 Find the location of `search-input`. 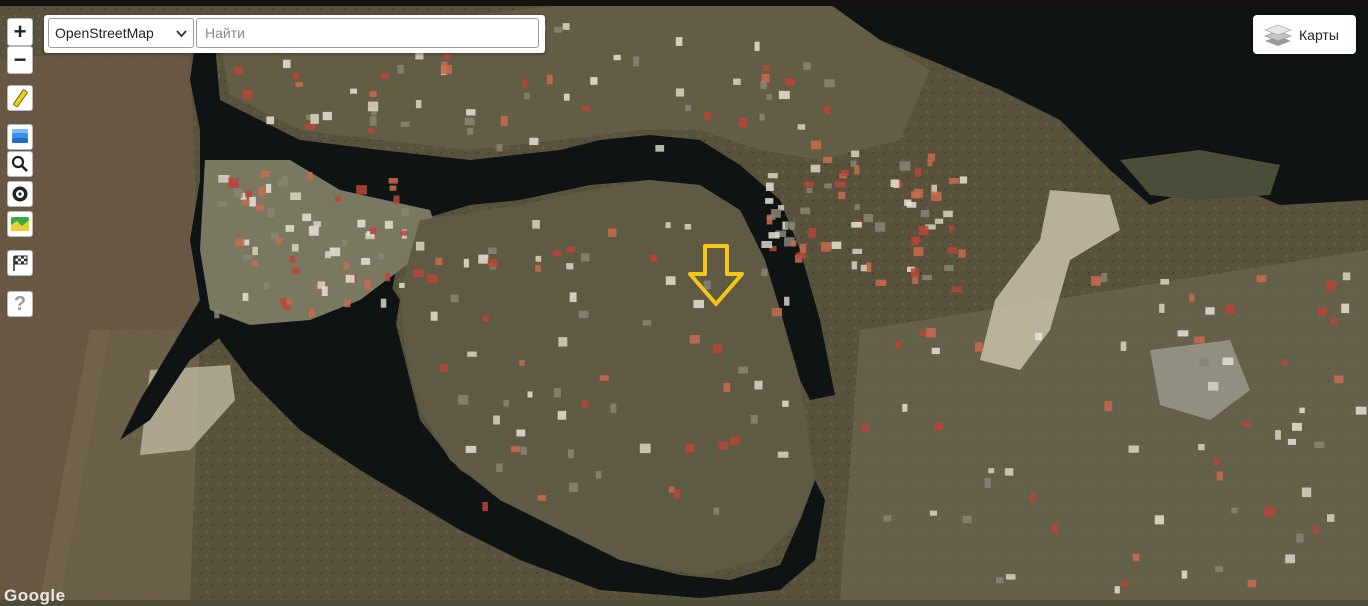

search-input is located at coordinates (367, 33).